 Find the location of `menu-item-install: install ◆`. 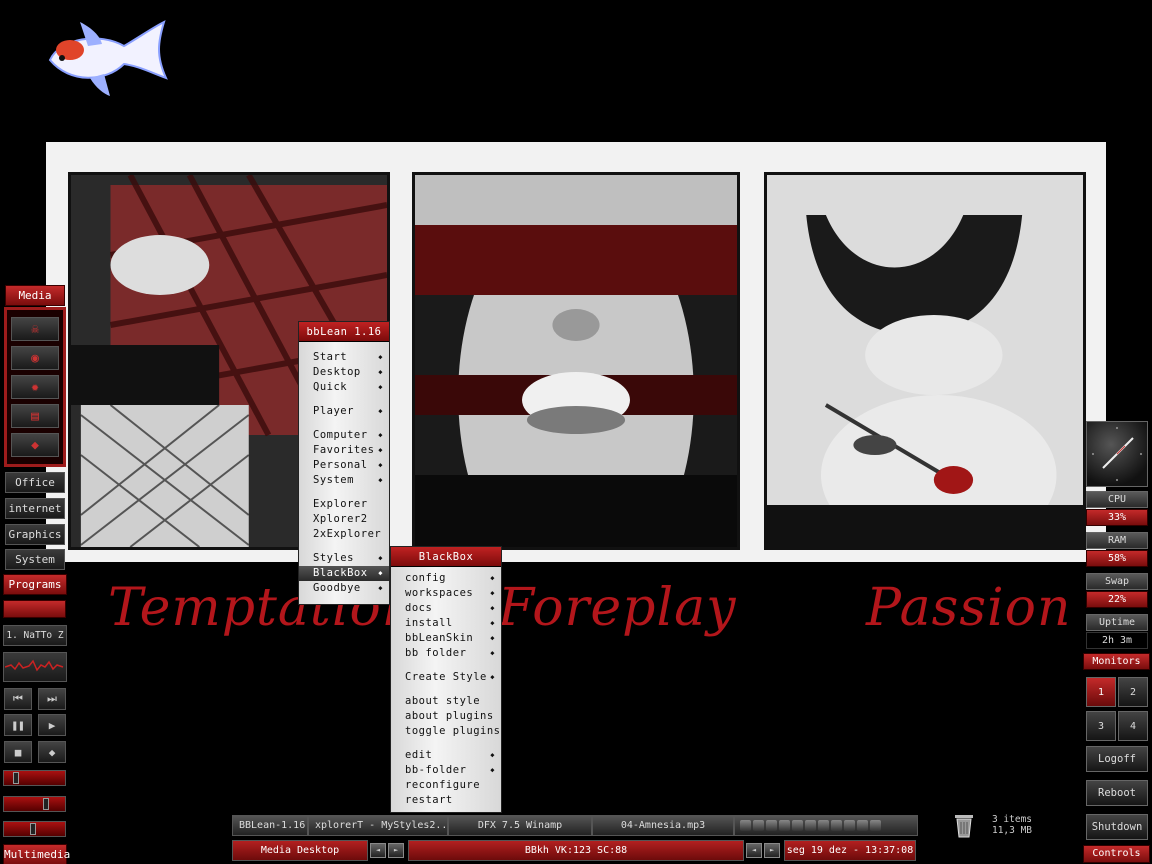

menu-item-install: install ◆ is located at coordinates (446, 623).